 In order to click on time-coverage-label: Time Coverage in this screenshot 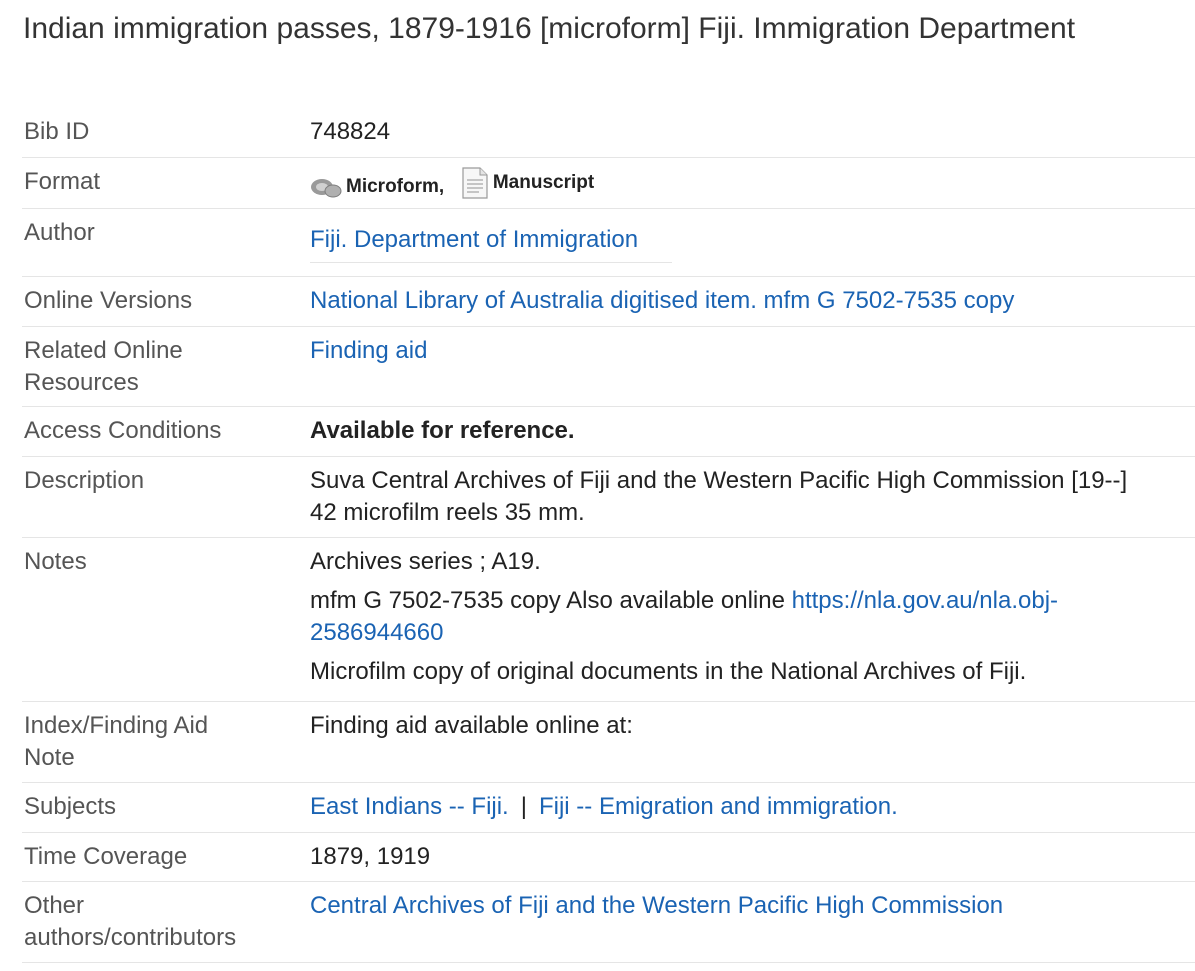, I will do `click(166, 857)`.